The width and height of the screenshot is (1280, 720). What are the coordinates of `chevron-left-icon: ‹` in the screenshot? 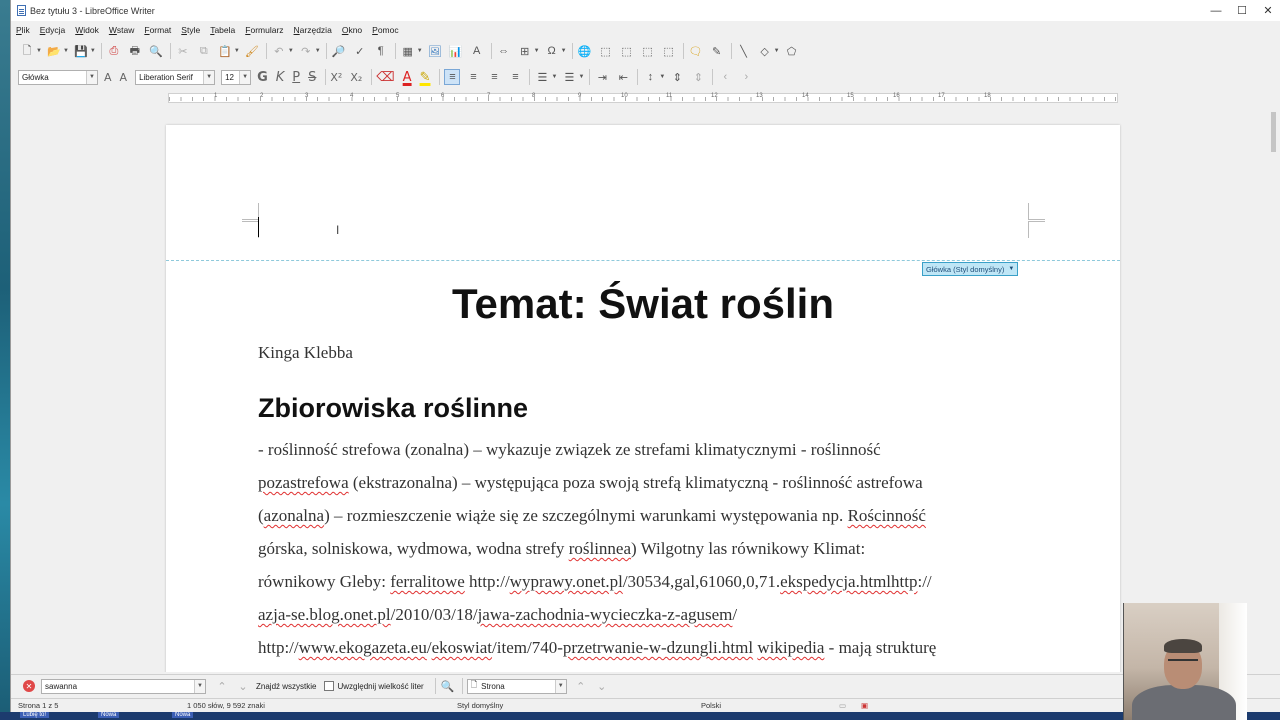 It's located at (725, 77).